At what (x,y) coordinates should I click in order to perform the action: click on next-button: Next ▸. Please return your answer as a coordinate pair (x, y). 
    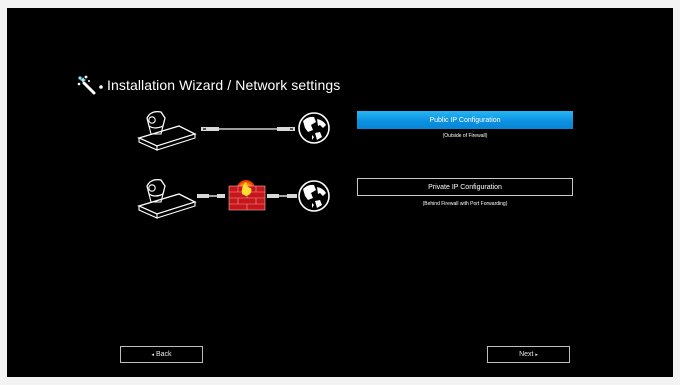
    Looking at the image, I should click on (528, 354).